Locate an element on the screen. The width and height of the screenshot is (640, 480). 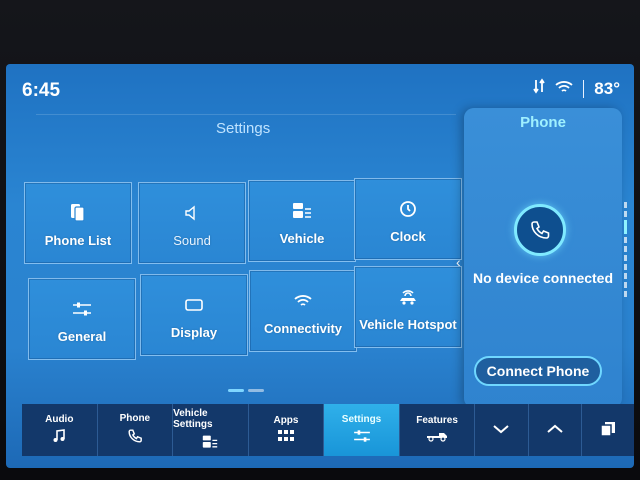
phone-list-icon is located at coordinates (78, 213).